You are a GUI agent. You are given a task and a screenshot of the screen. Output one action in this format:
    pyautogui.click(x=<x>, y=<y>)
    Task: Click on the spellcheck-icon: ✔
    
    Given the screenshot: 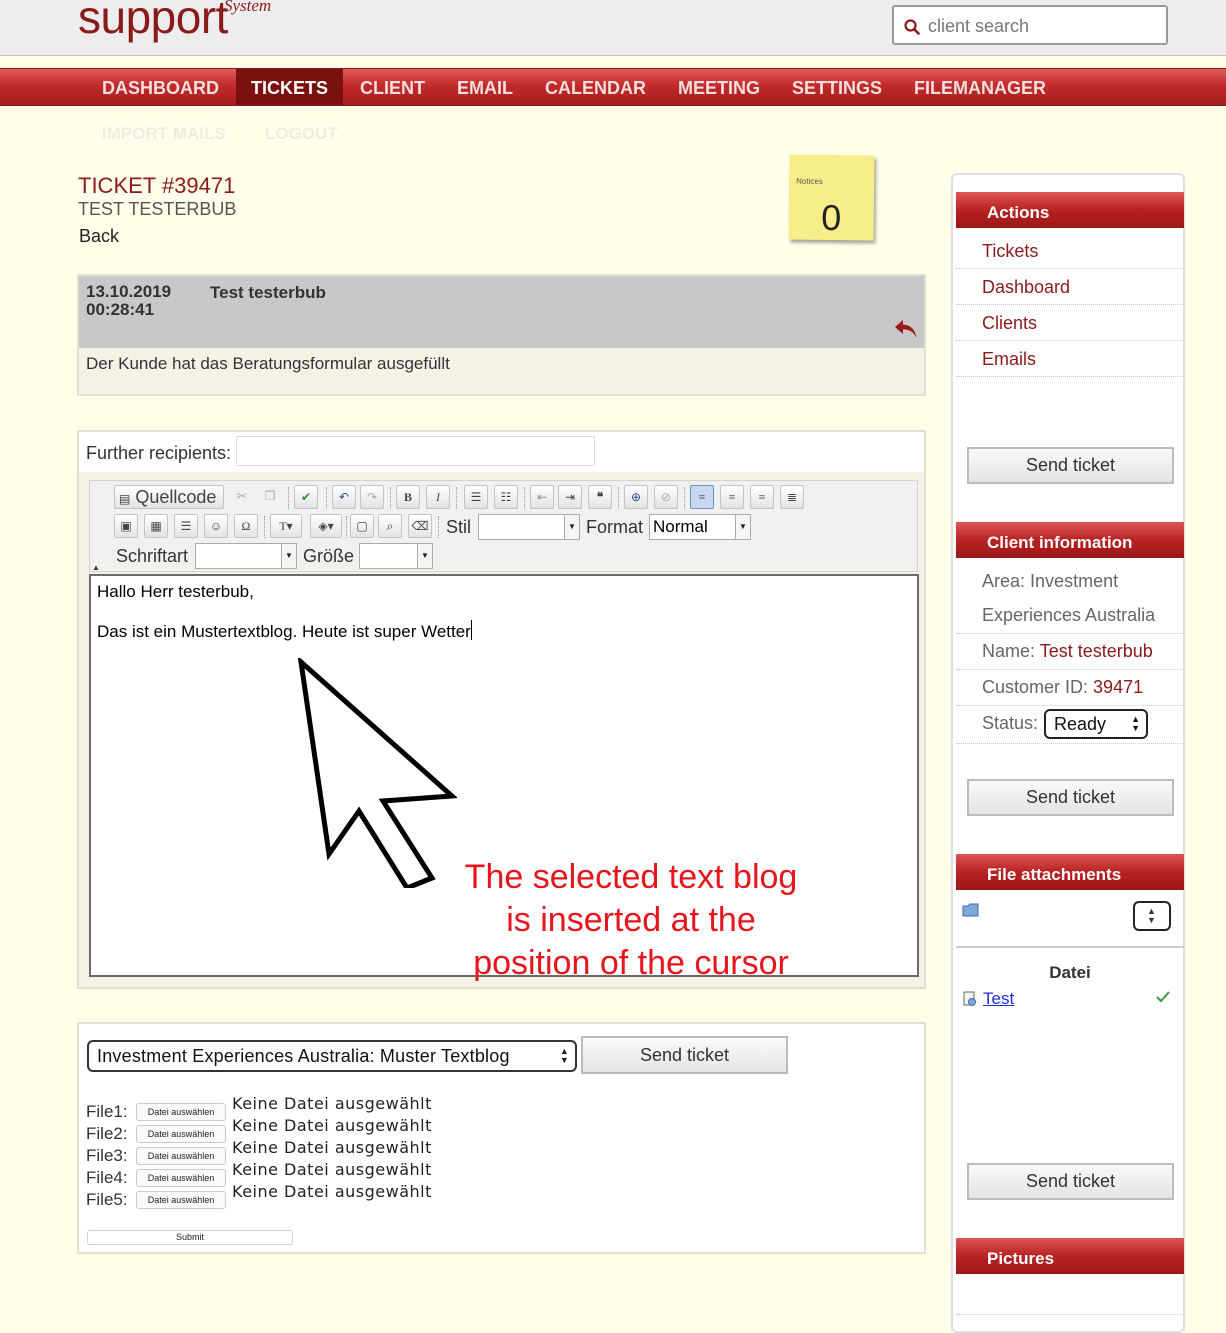 What is the action you would take?
    pyautogui.click(x=306, y=497)
    